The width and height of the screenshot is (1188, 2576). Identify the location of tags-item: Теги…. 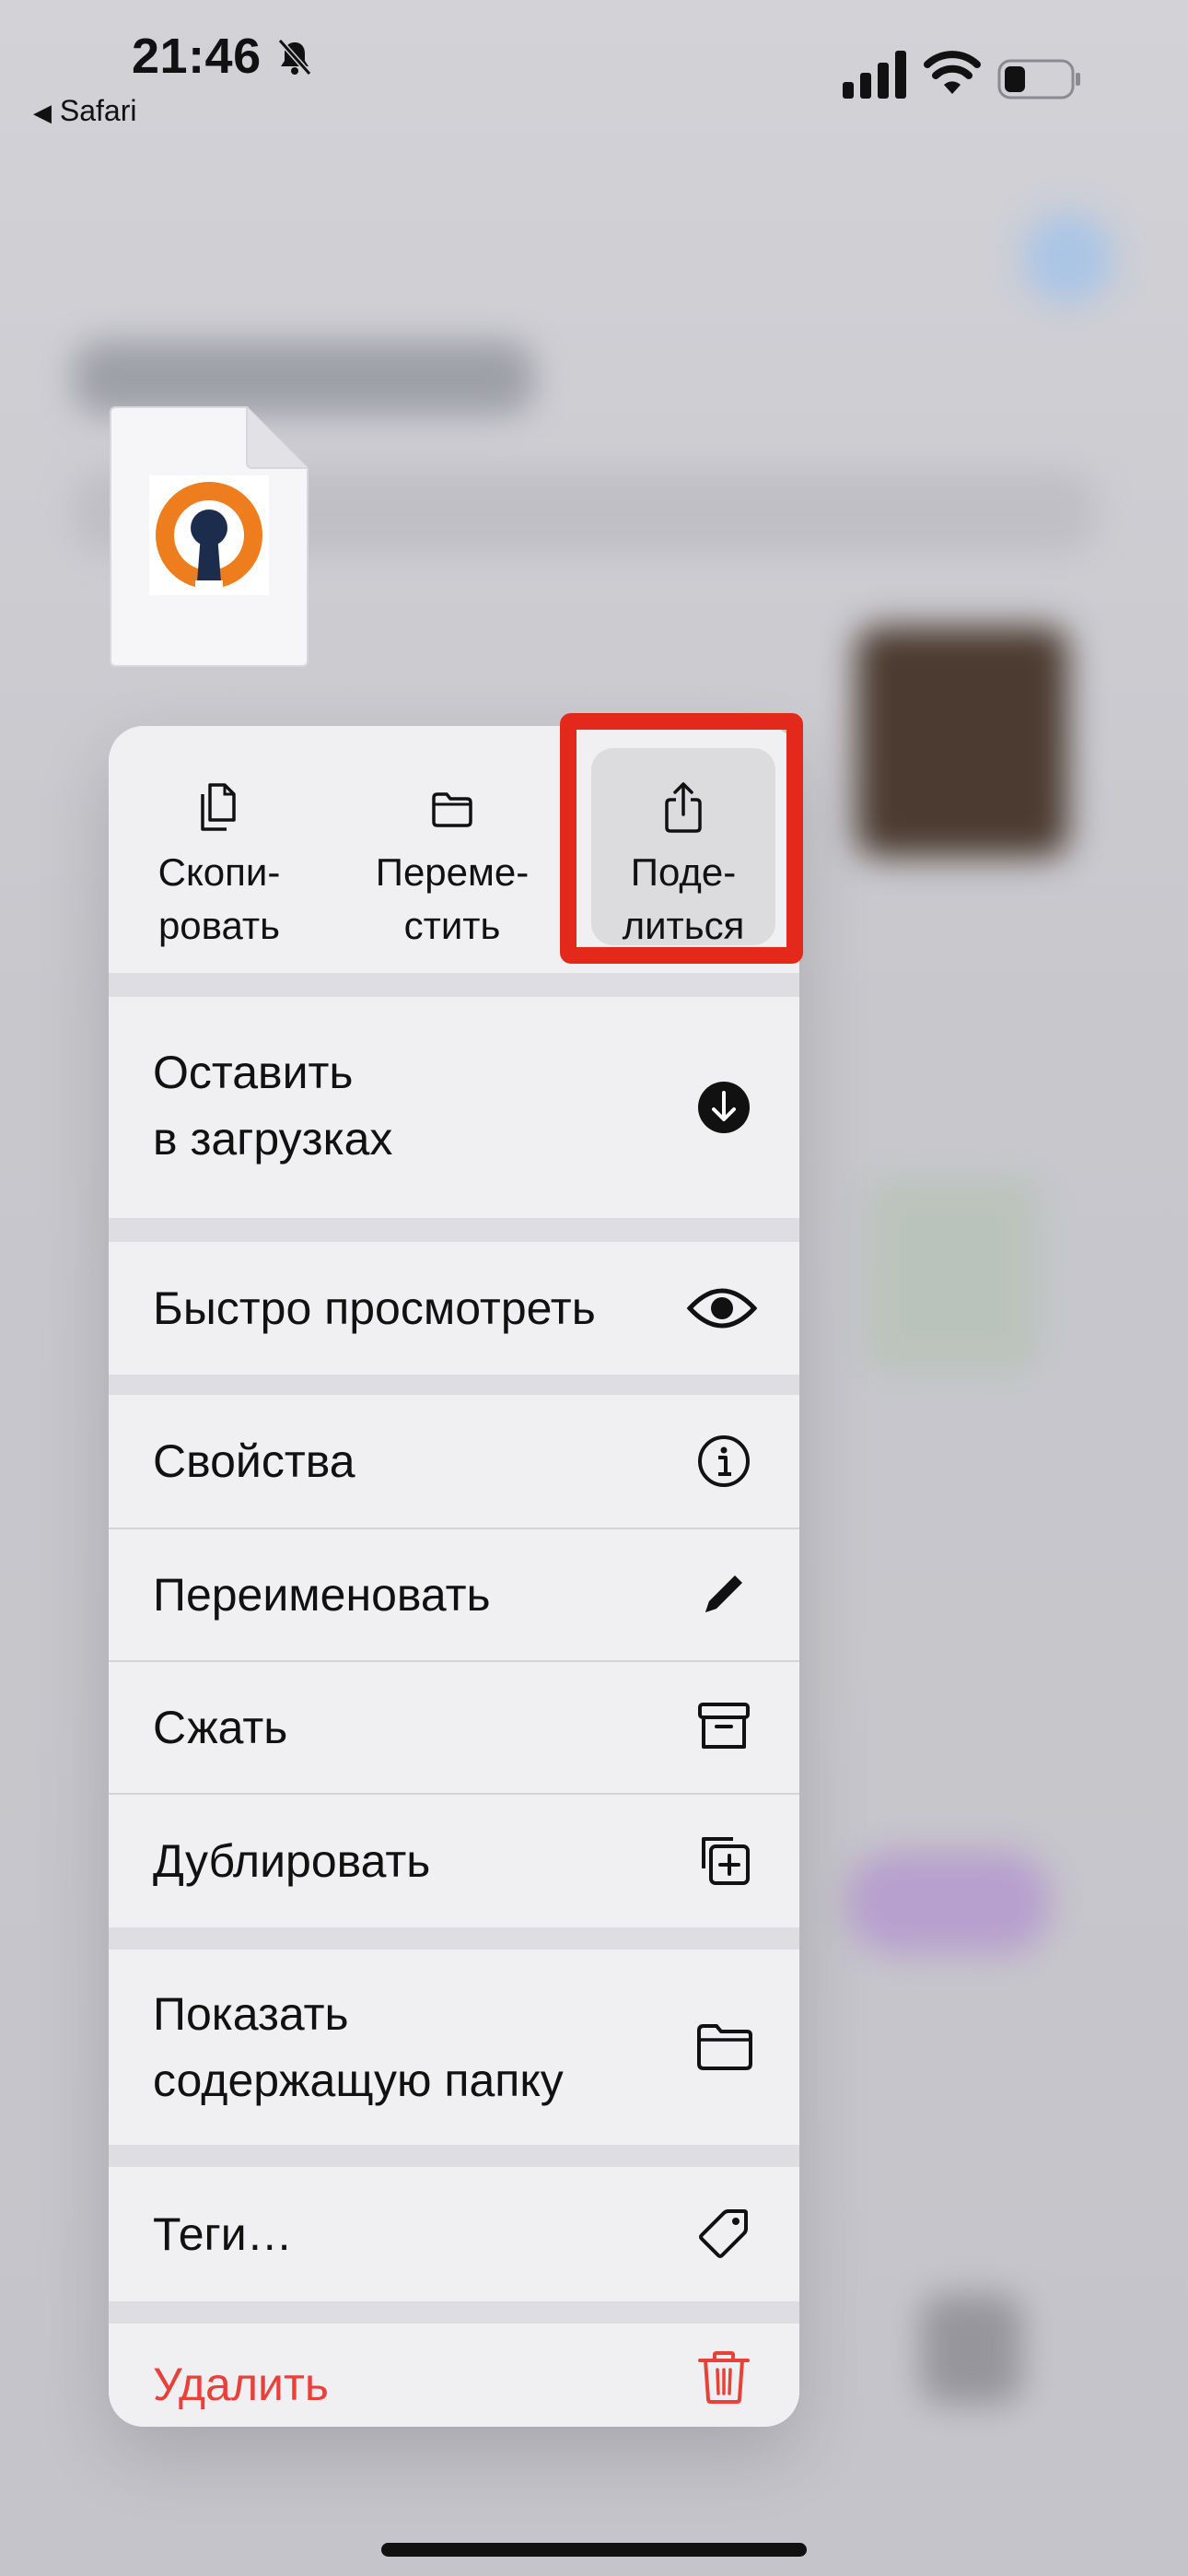
(454, 2234).